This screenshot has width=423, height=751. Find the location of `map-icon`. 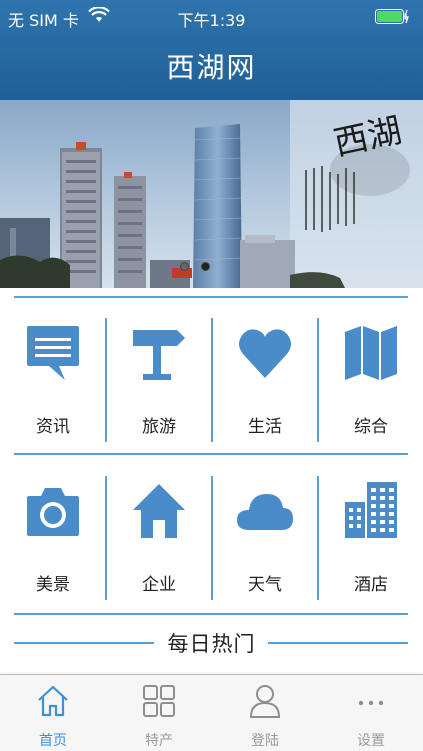

map-icon is located at coordinates (371, 353).